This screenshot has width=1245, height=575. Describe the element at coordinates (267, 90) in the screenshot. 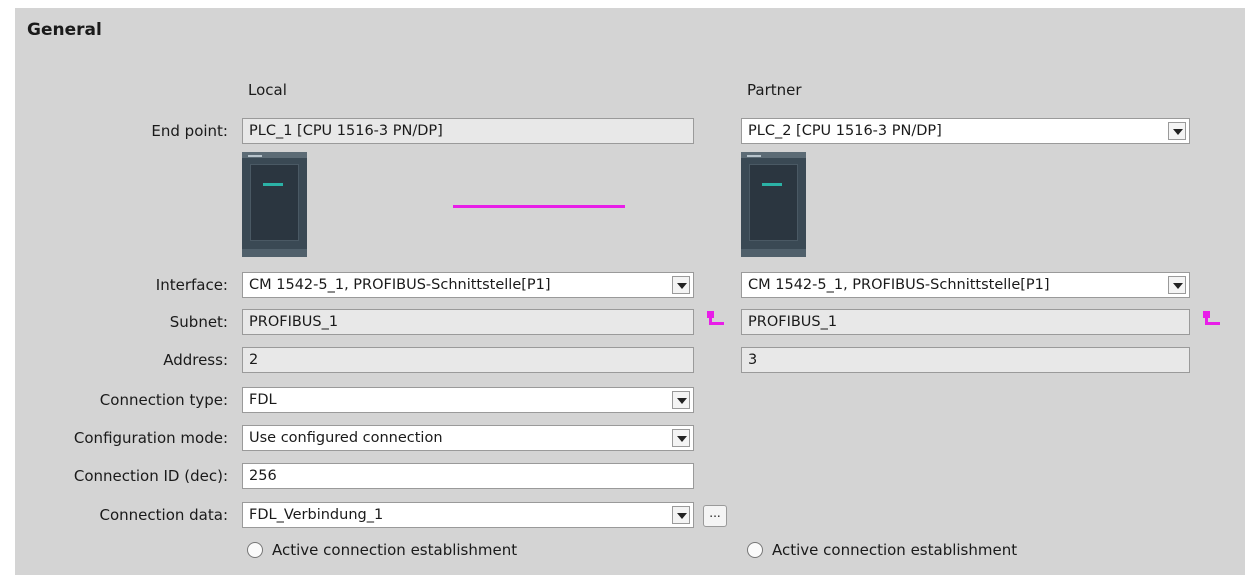

I see `local-column-heading: Local` at that location.